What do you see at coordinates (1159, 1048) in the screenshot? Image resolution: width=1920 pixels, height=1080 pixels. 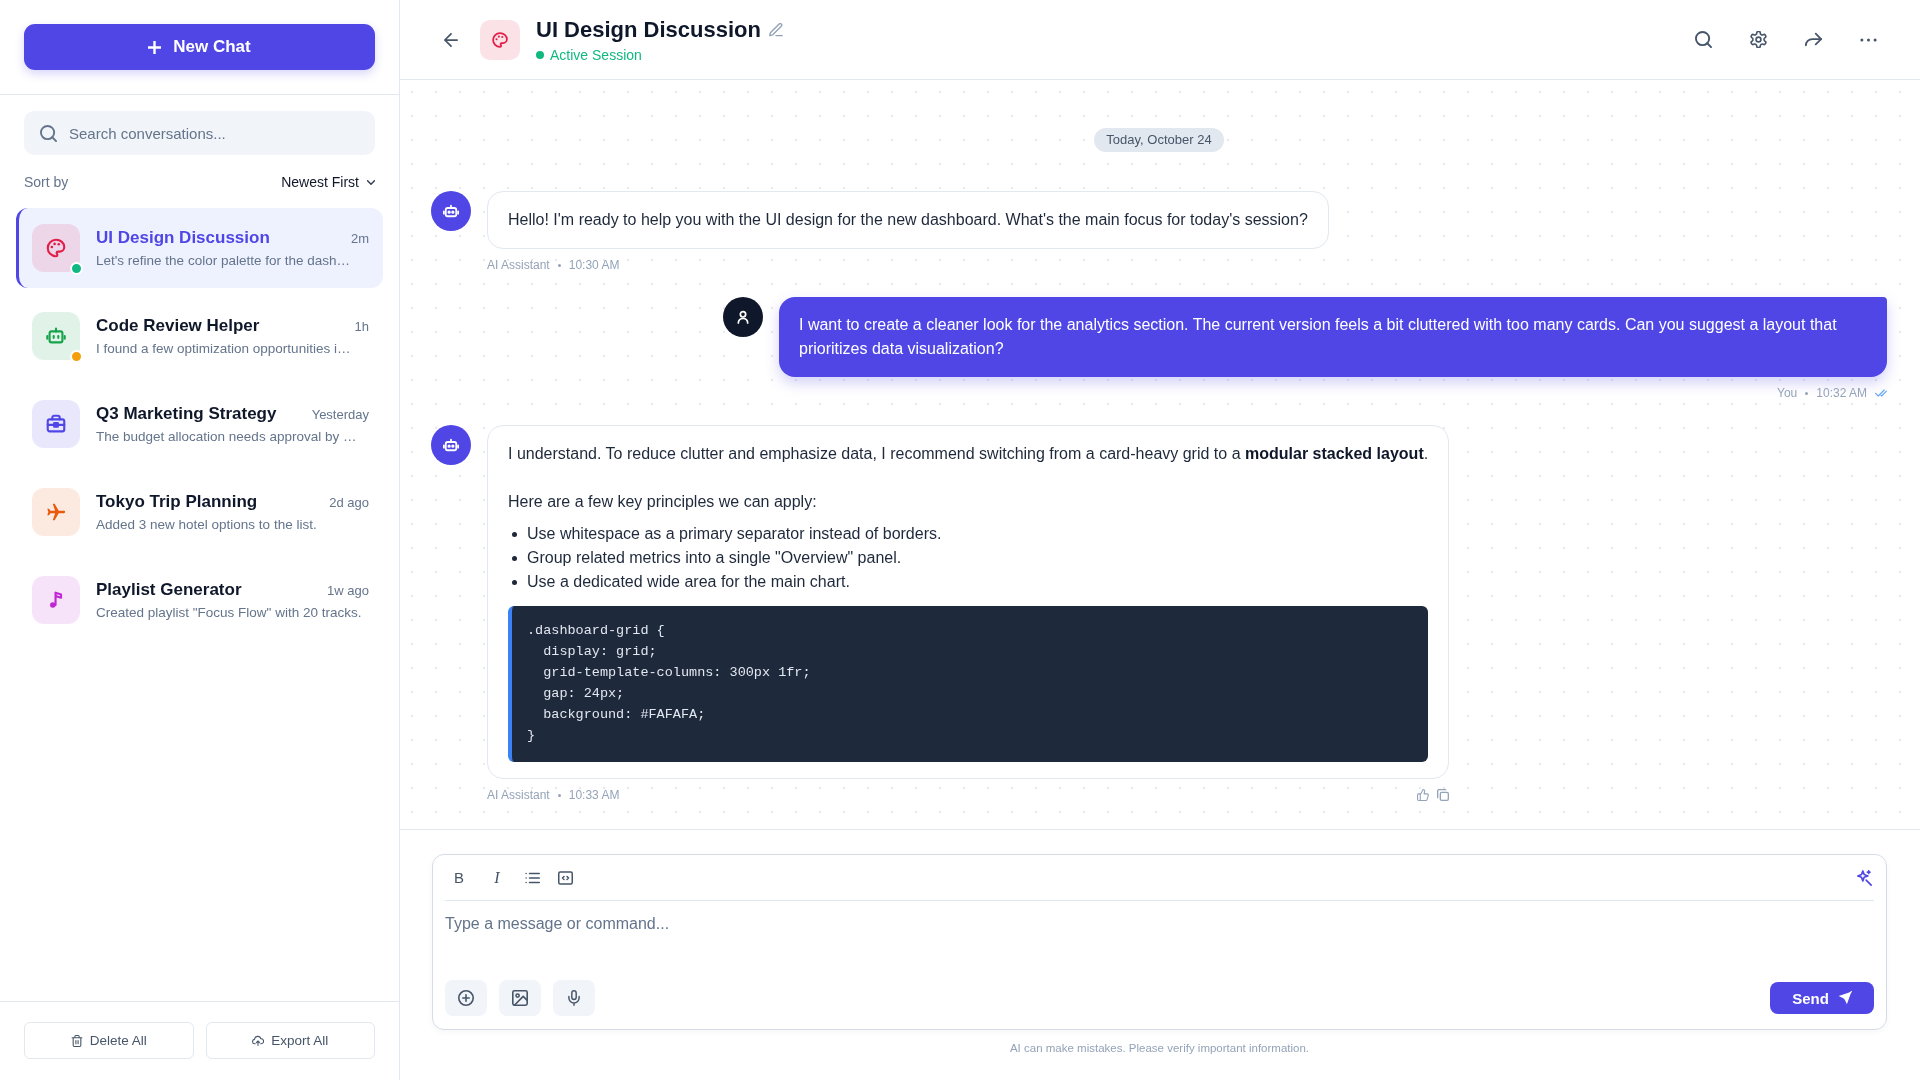 I see `disclaimer-text: AI can make mistakes. Please verify important information.` at bounding box center [1159, 1048].